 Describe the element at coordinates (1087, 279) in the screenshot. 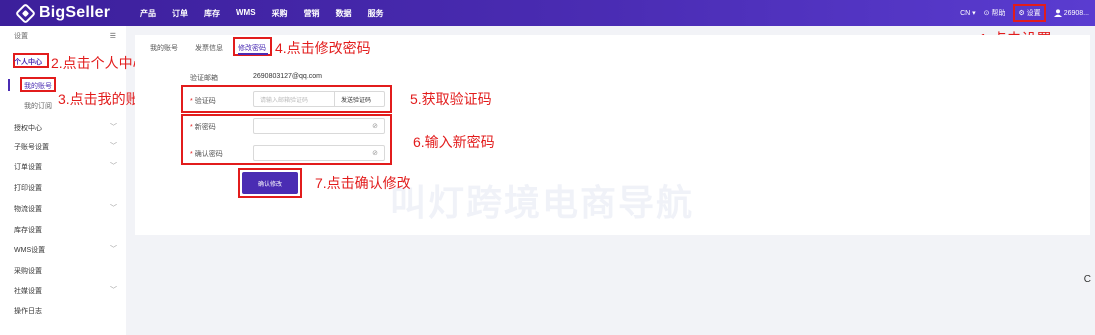

I see `side-circle-glyph: C` at that location.